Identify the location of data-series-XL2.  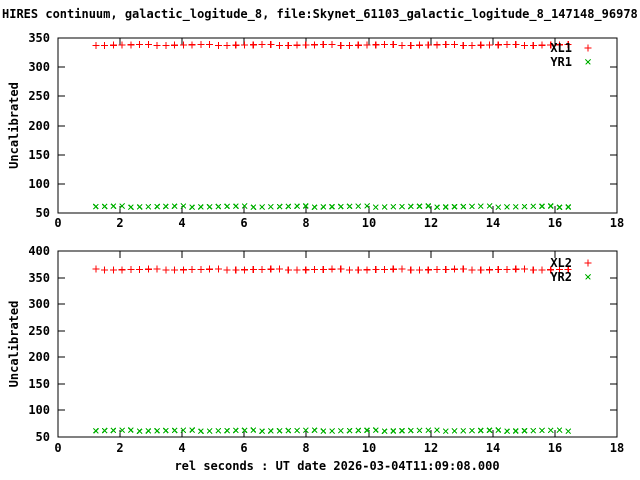
(332, 269).